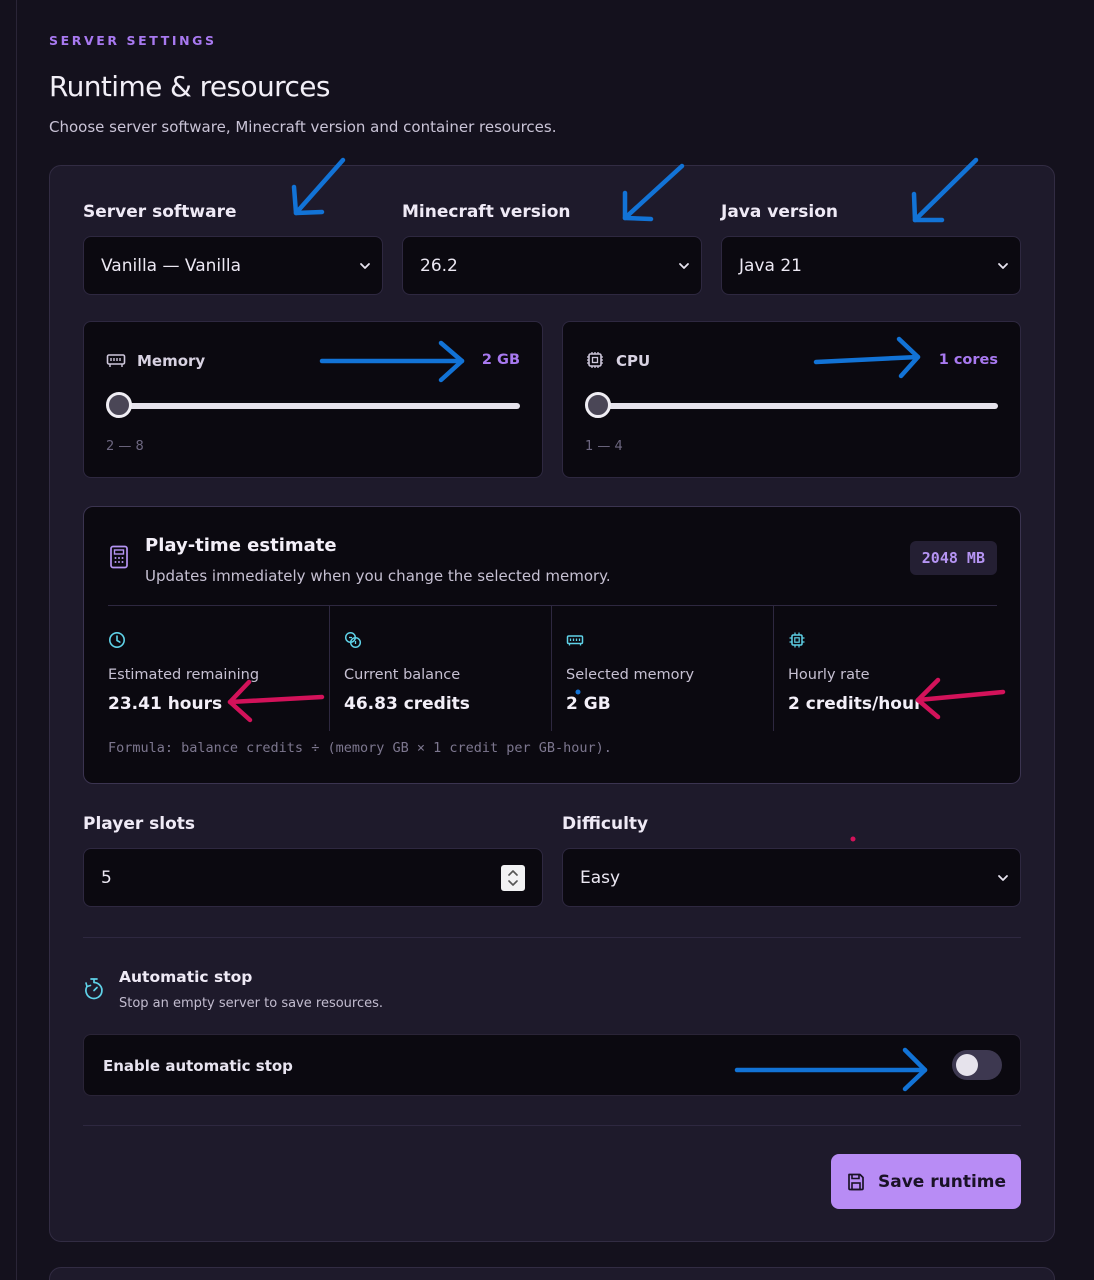 This screenshot has width=1094, height=1280. I want to click on player-slots-label: Player slots, so click(139, 824).